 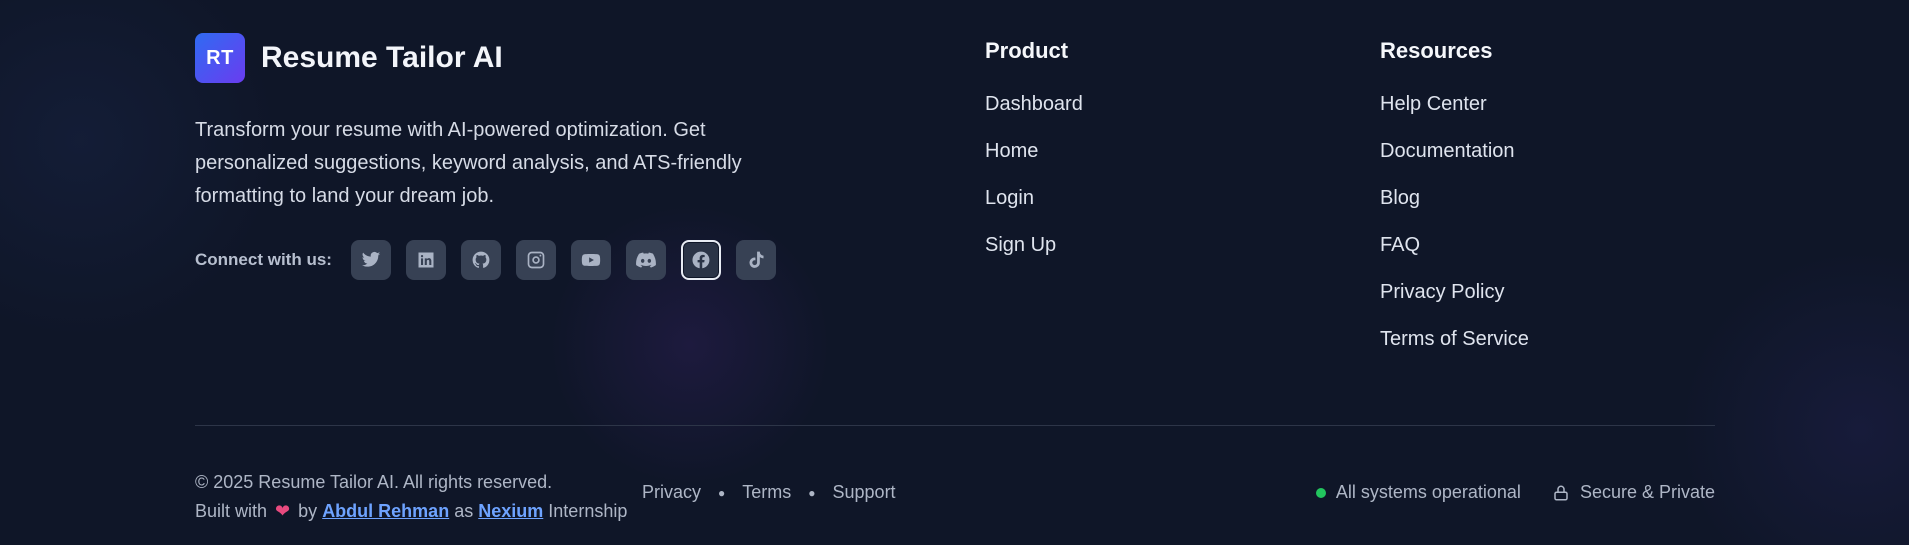 What do you see at coordinates (1034, 255) in the screenshot?
I see `link-sign-up: Sign Up` at bounding box center [1034, 255].